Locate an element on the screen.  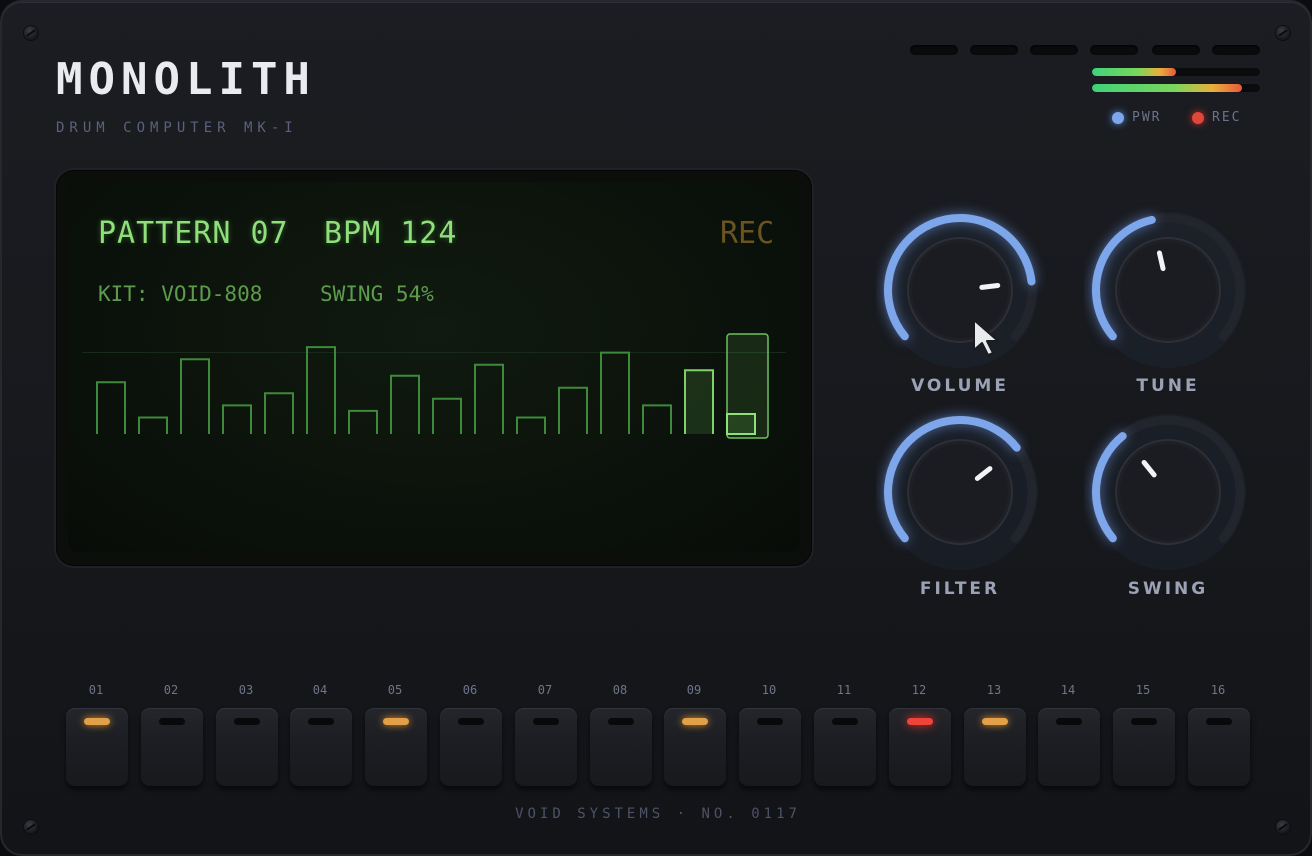
rec-indicator: REC is located at coordinates (1216, 117).